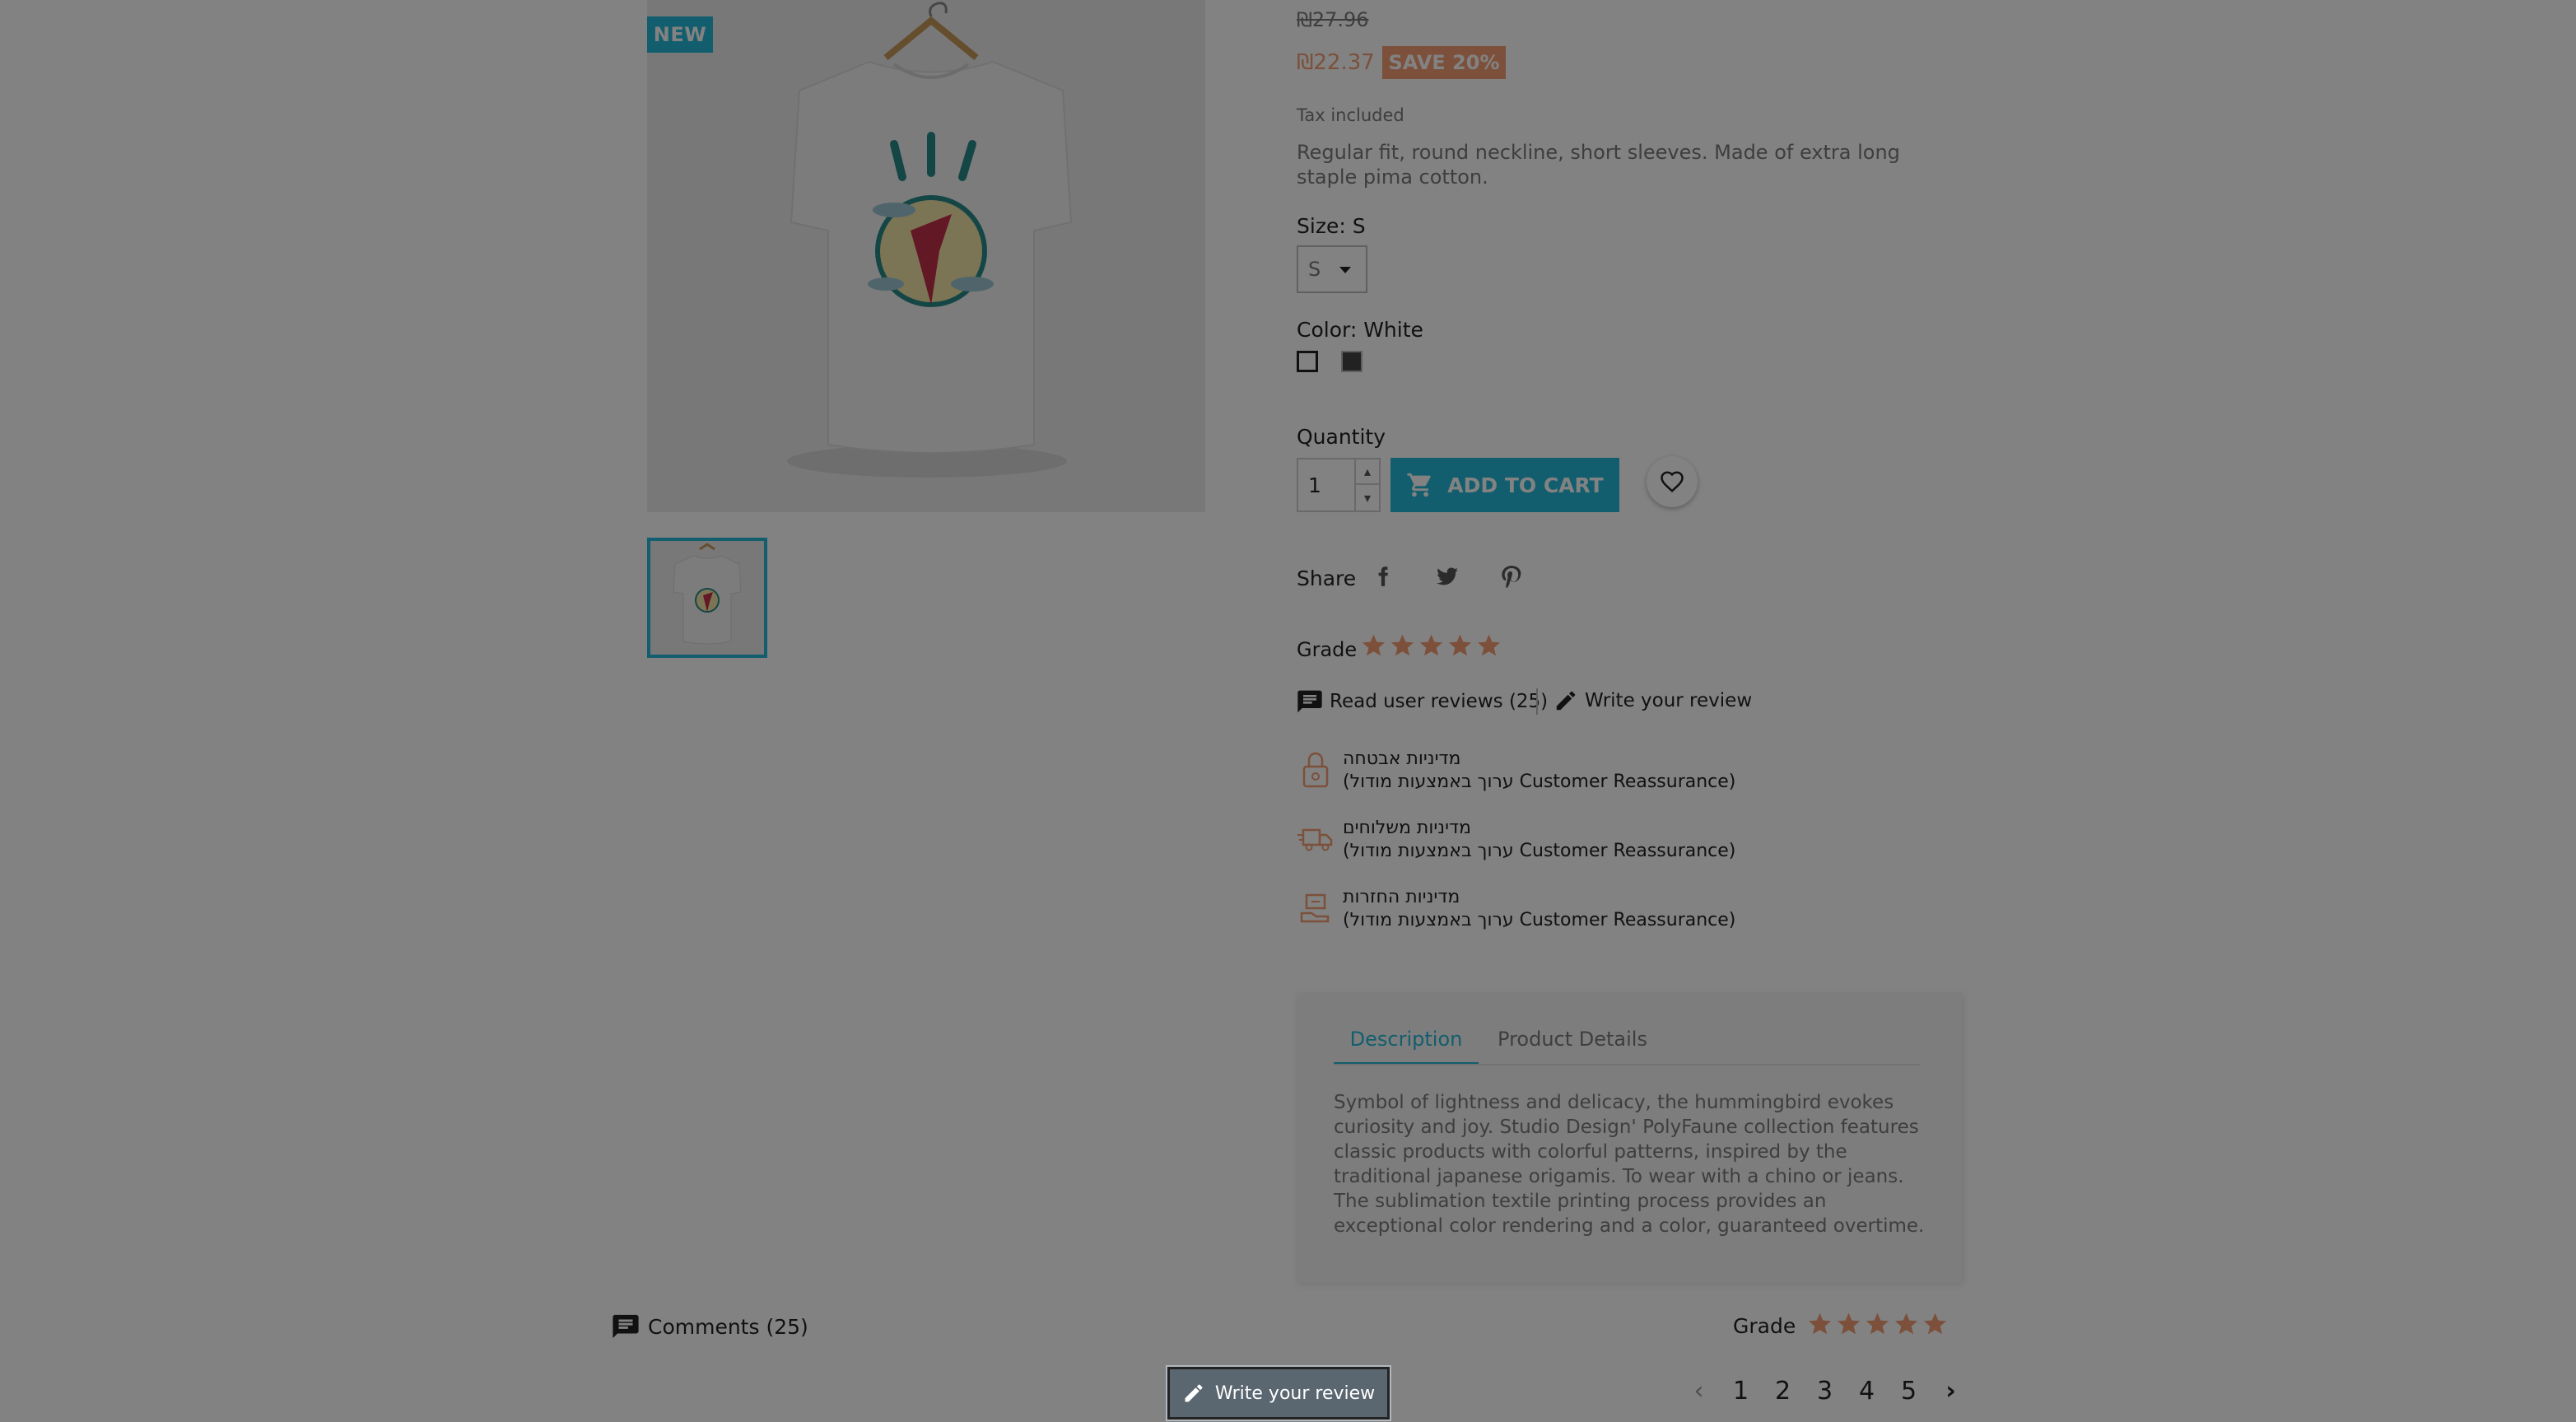 The height and width of the screenshot is (1422, 2576). What do you see at coordinates (1951, 1391) in the screenshot?
I see `pagination-next-button: ›` at bounding box center [1951, 1391].